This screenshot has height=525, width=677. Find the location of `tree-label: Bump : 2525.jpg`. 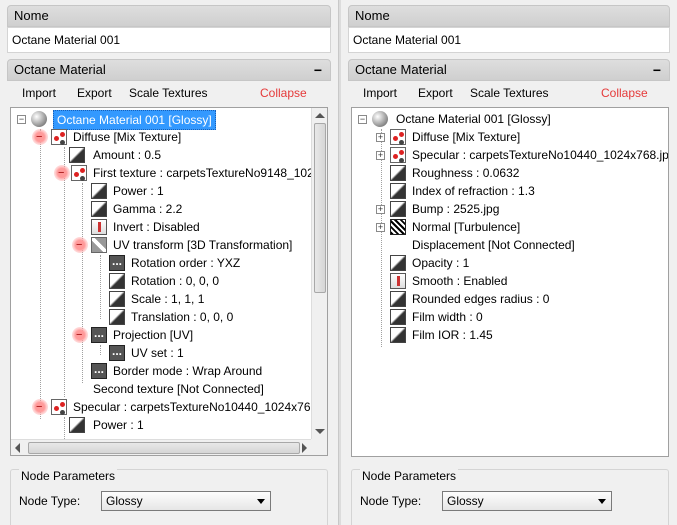

tree-label: Bump : 2525.jpg is located at coordinates (456, 209).